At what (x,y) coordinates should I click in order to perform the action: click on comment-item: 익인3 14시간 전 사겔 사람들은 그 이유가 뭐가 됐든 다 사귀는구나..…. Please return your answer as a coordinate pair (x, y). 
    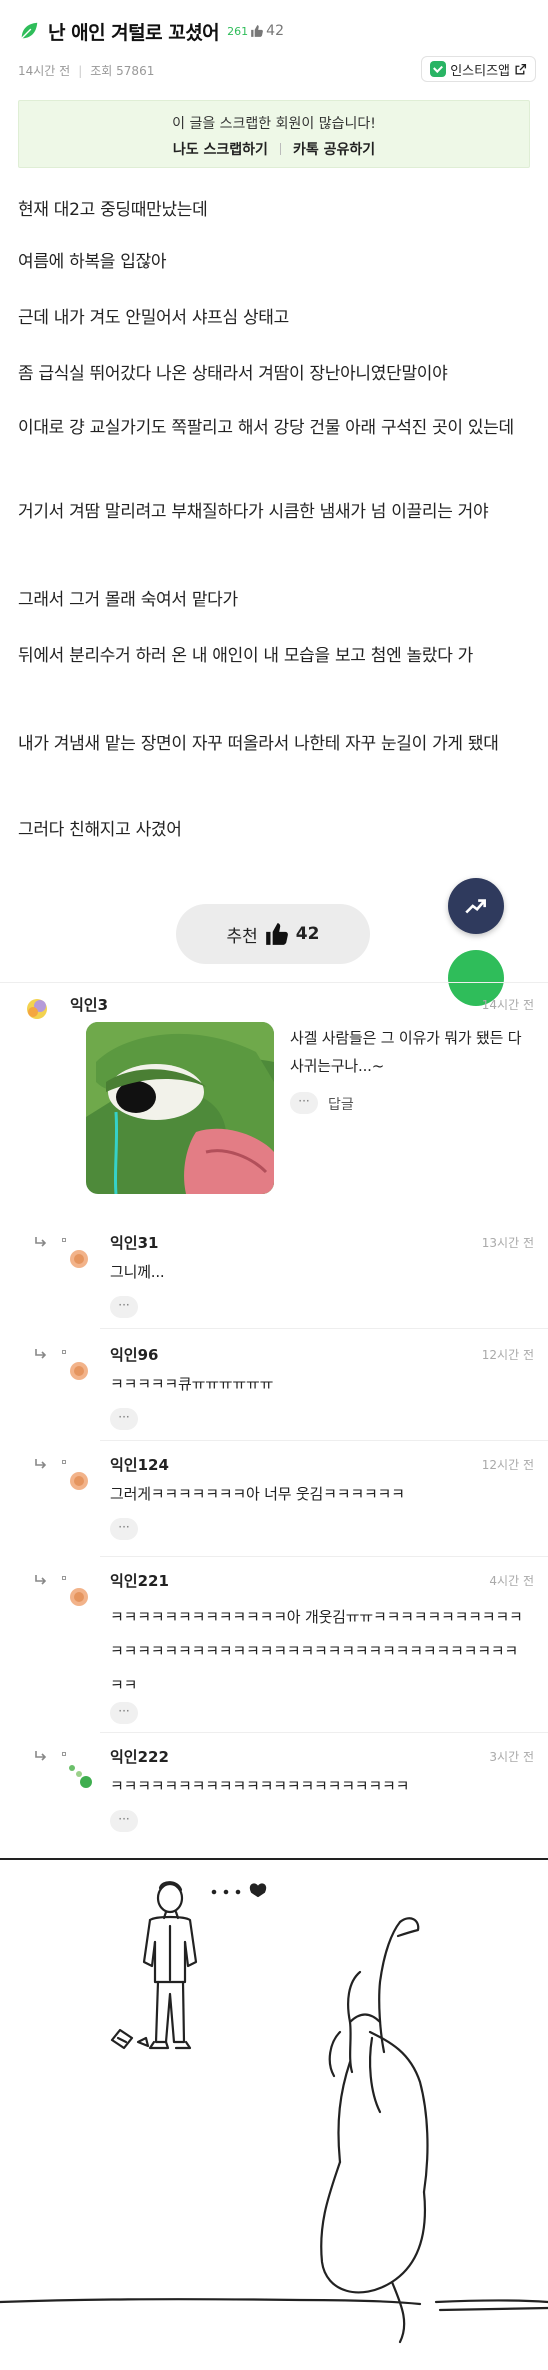
    Looking at the image, I should click on (274, 1095).